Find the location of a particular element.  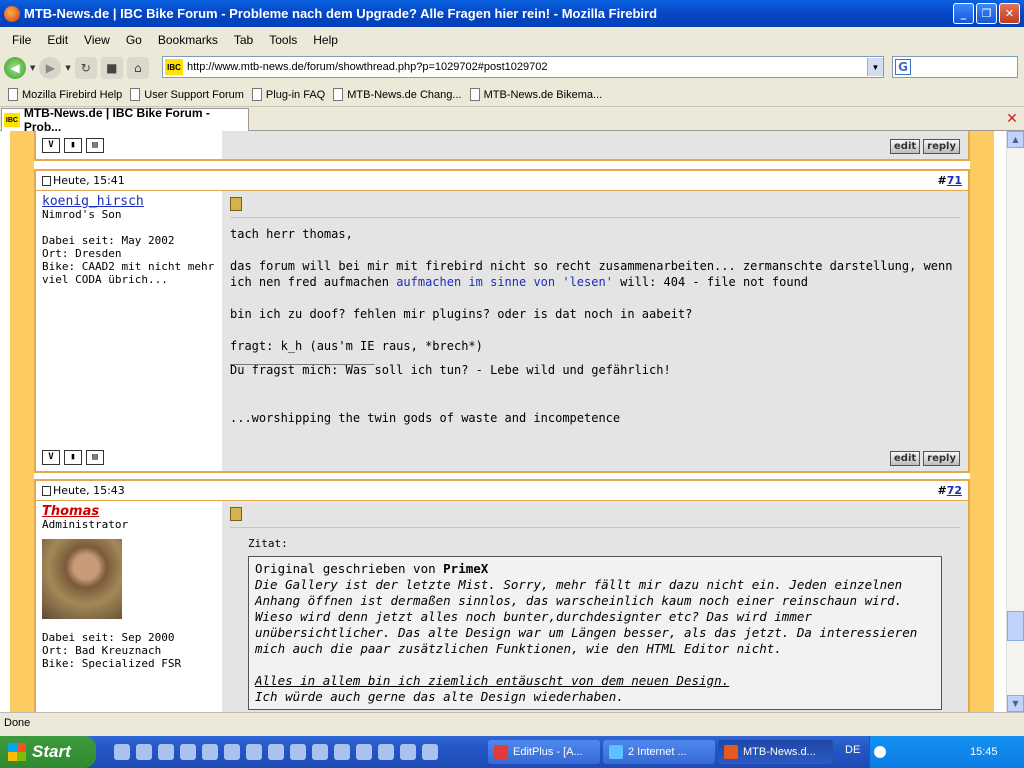

post-number-link: 71 is located at coordinates (954, 180).